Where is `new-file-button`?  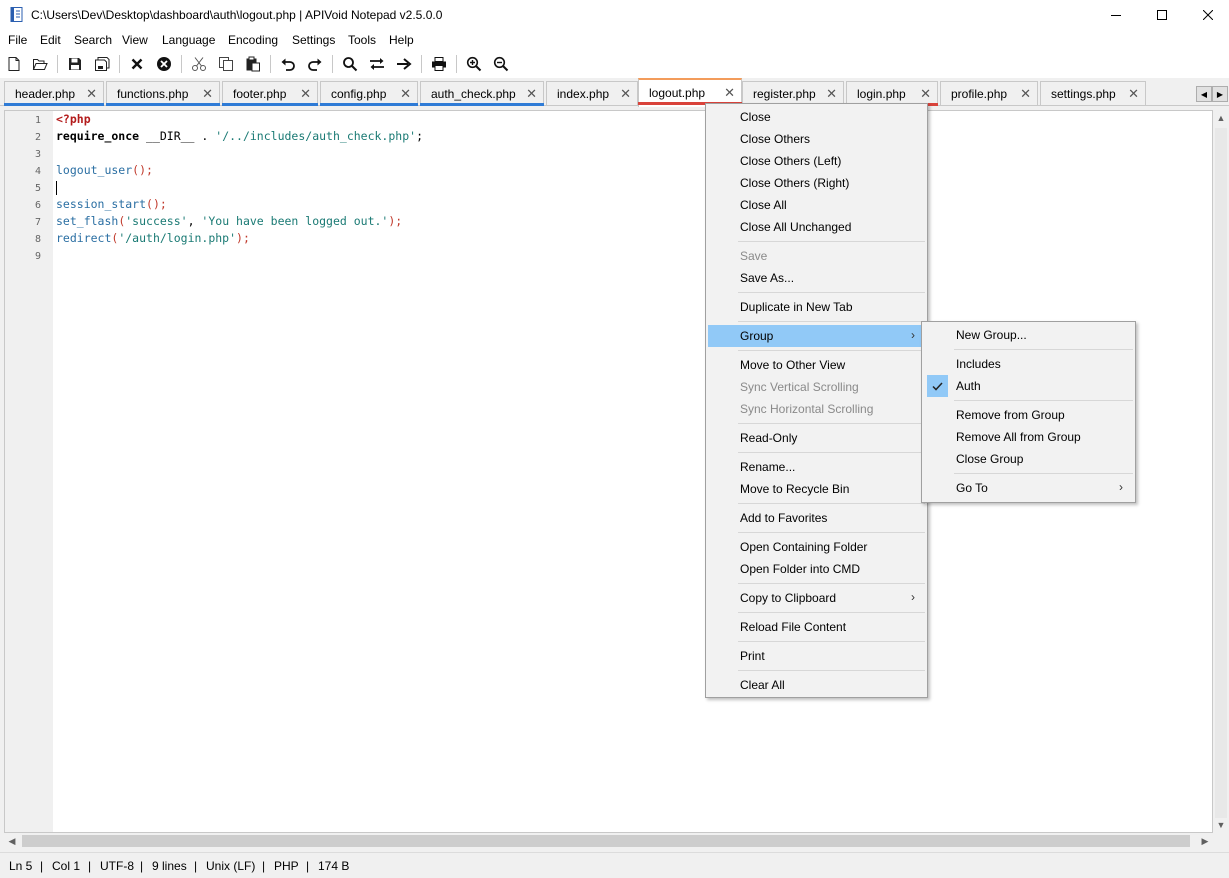
new-file-button is located at coordinates (14, 64).